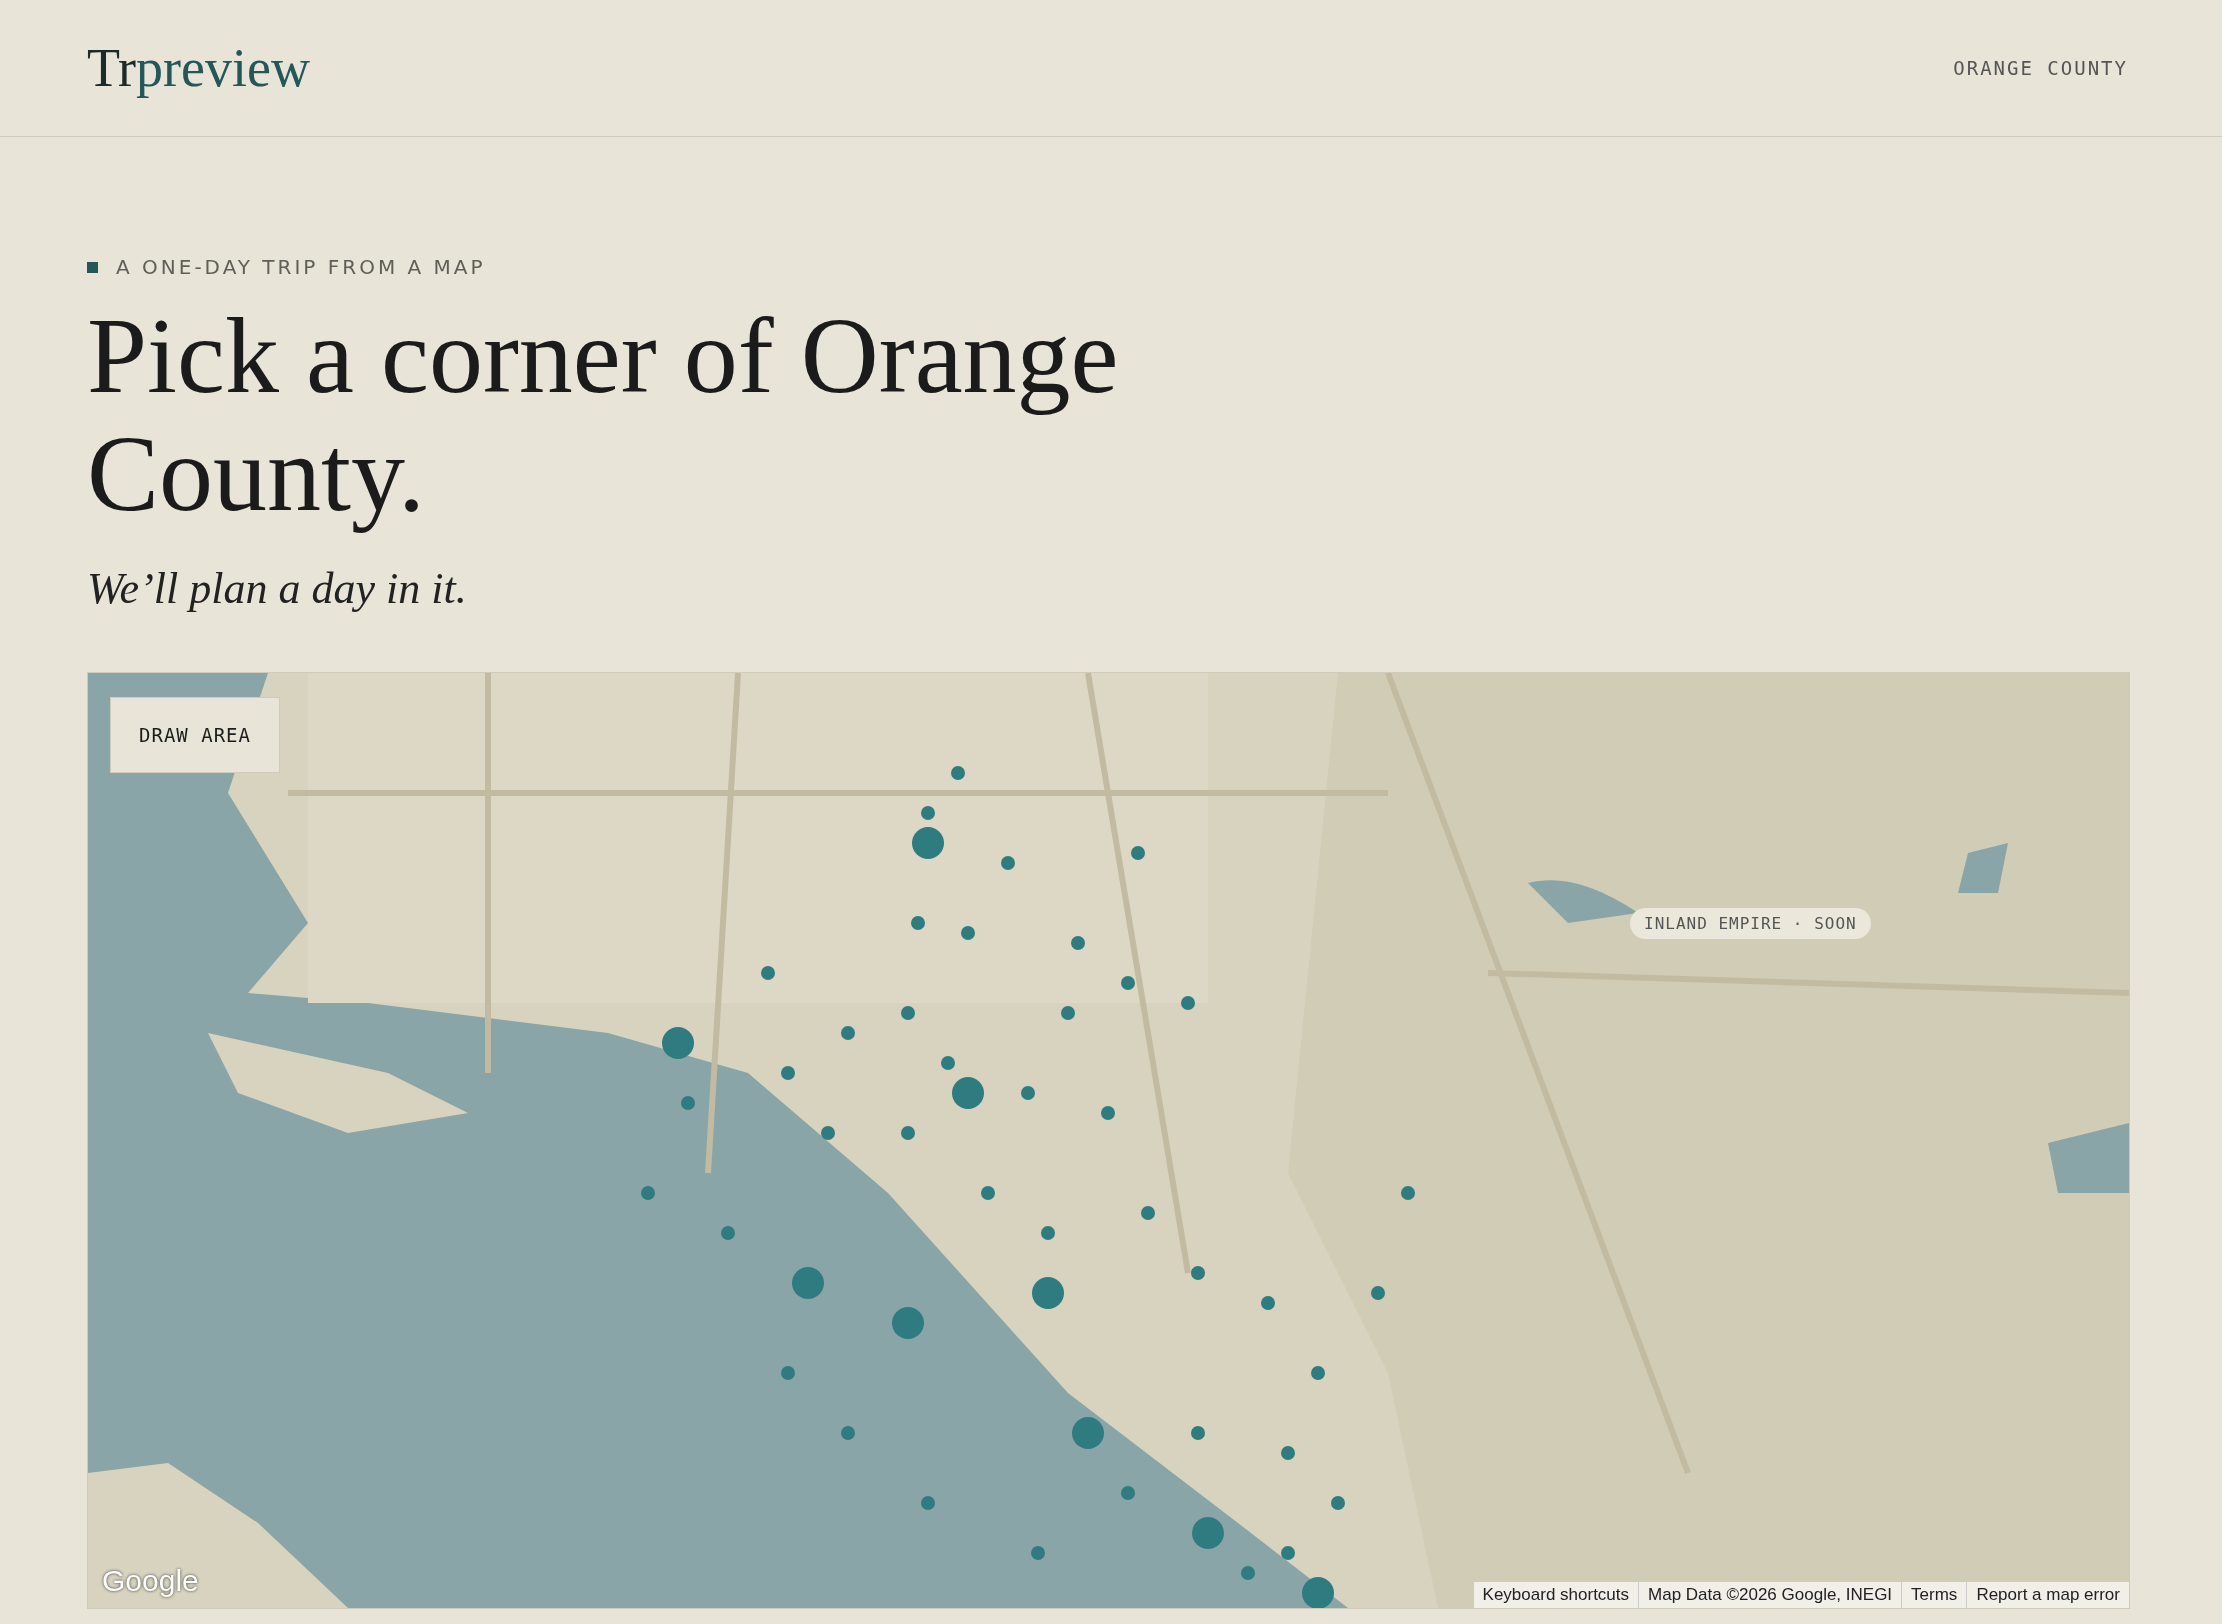  Describe the element at coordinates (277, 588) in the screenshot. I see `subtitle: We’ll plan a day in it.` at that location.